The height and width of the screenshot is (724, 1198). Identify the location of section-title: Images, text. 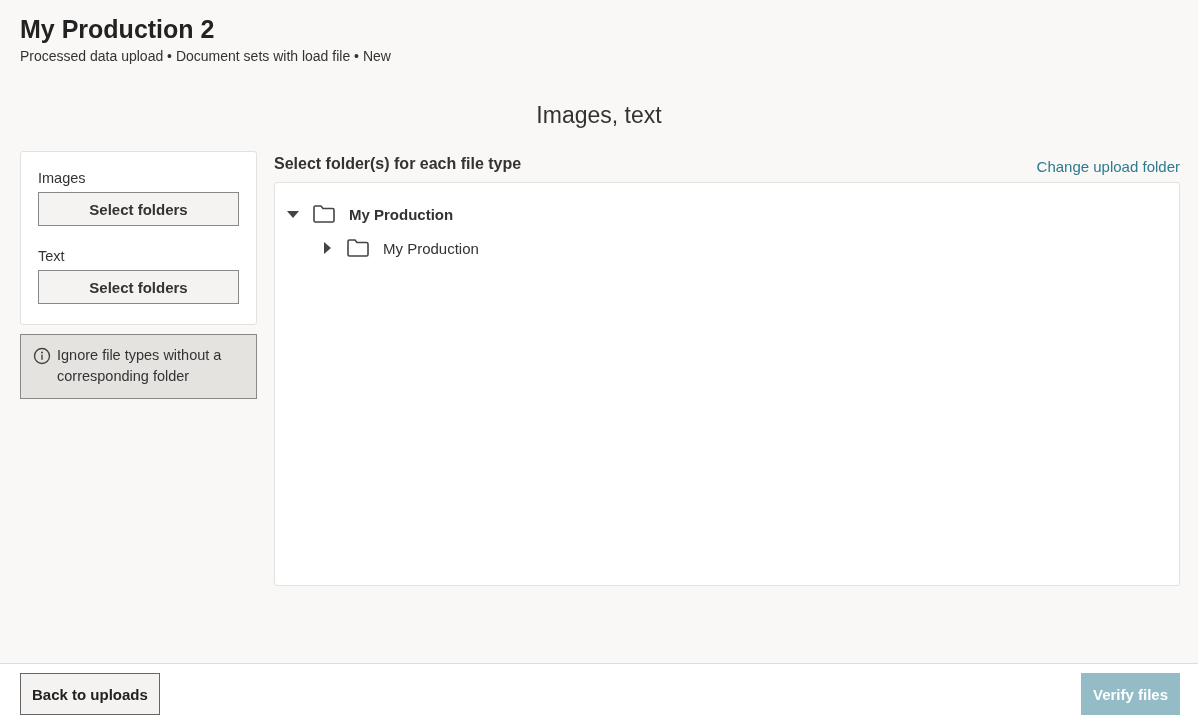
(599, 115).